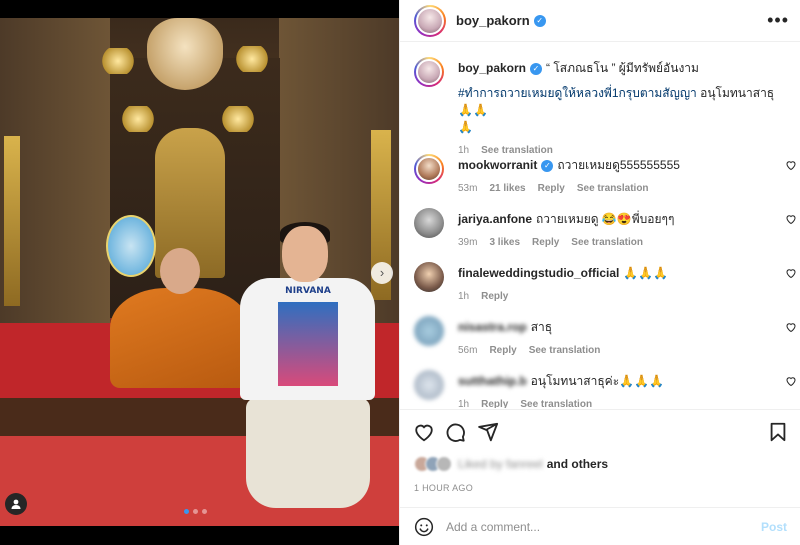 The image size is (800, 545). I want to click on author-username: boy_pakorn, so click(493, 20).